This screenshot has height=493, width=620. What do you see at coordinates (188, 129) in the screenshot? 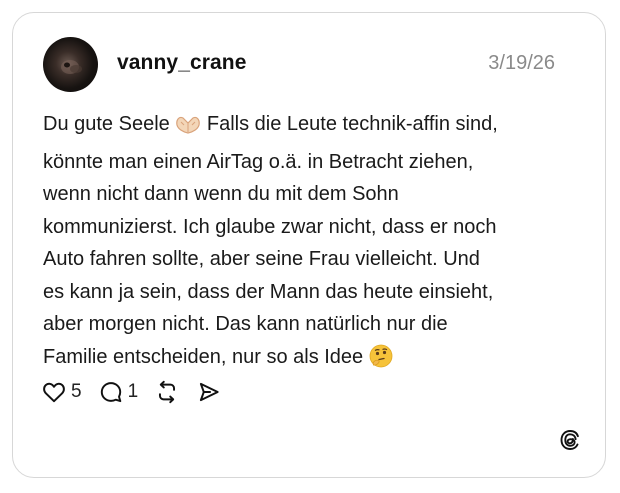
I see `heart-hands-emoji` at bounding box center [188, 129].